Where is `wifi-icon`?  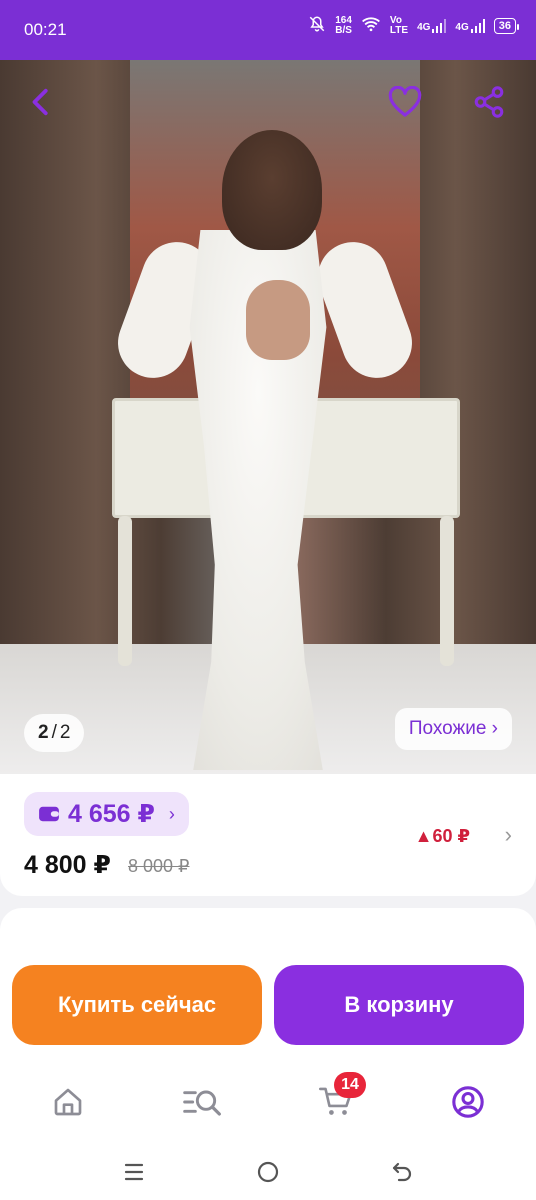
wifi-icon is located at coordinates (371, 25).